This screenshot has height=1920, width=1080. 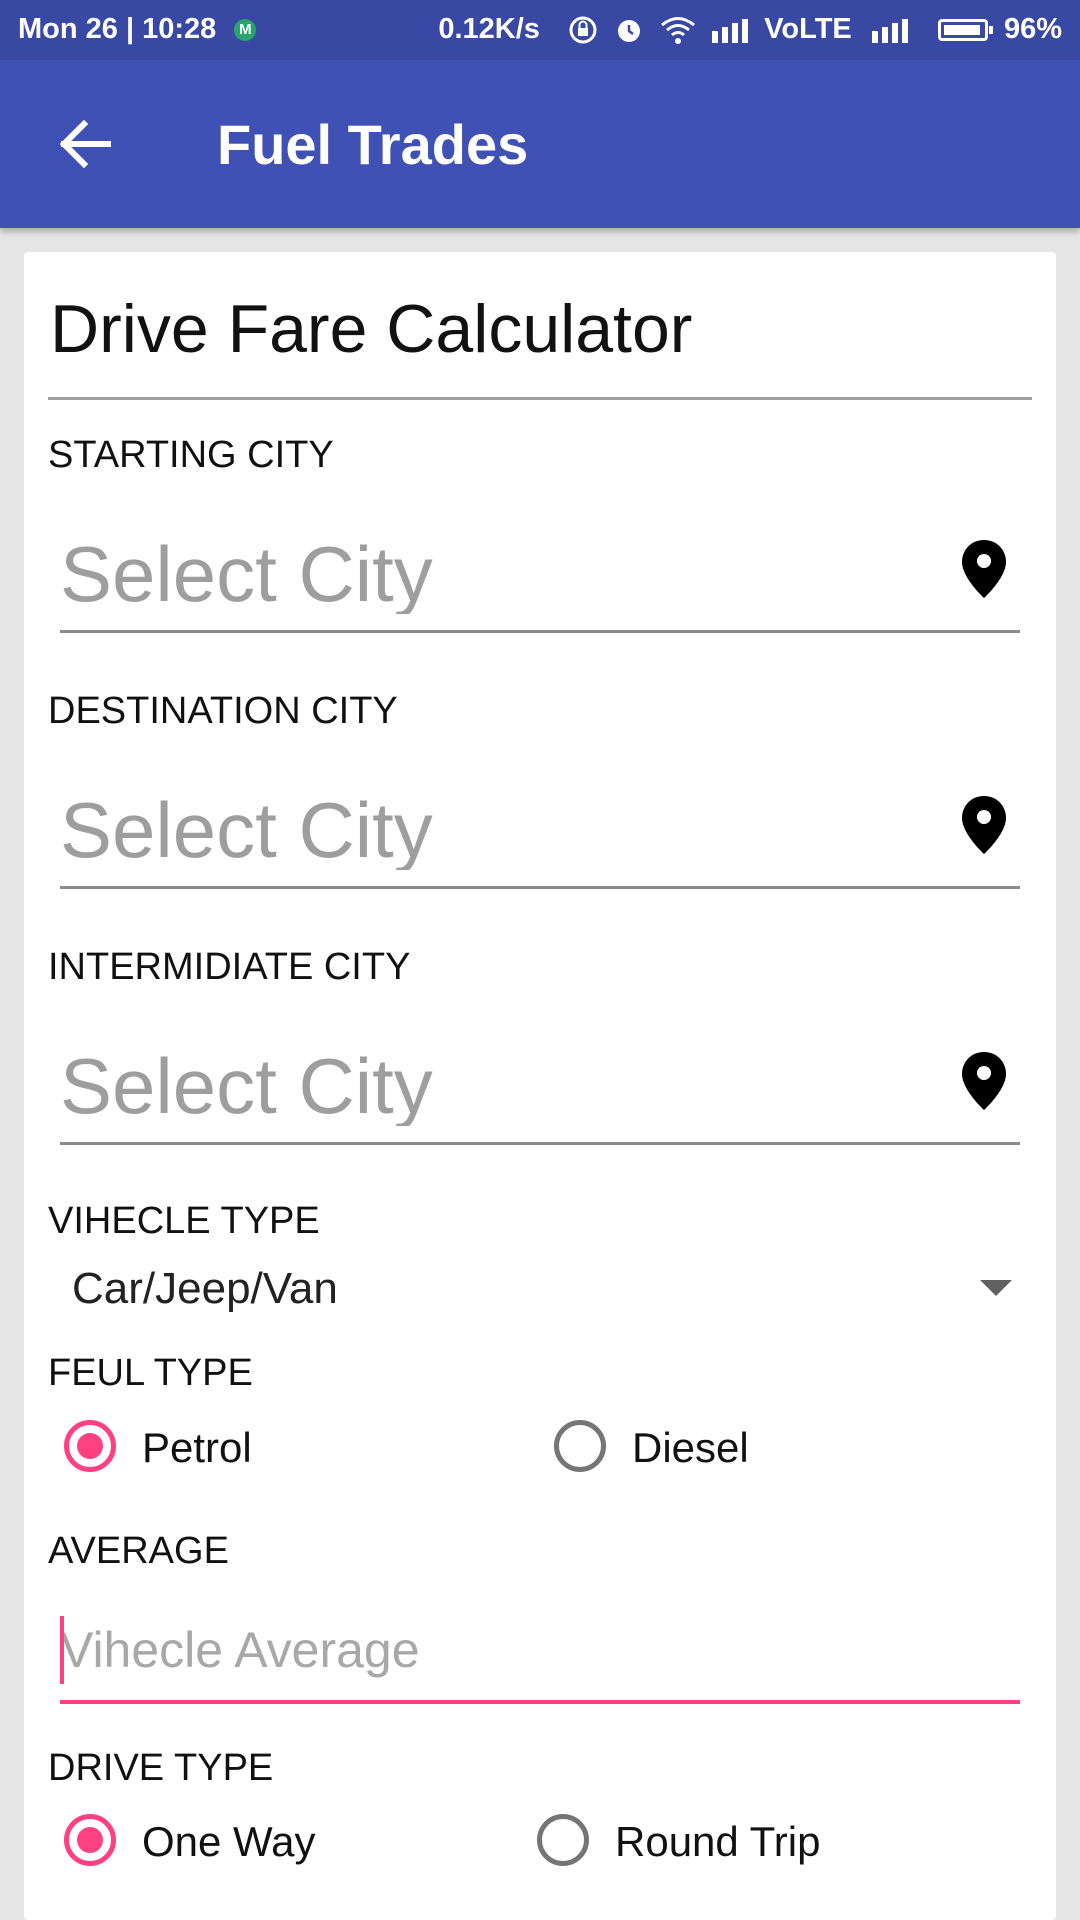 What do you see at coordinates (542, 1287) in the screenshot?
I see `vehicle-type-select: Car/Jeep/Van` at bounding box center [542, 1287].